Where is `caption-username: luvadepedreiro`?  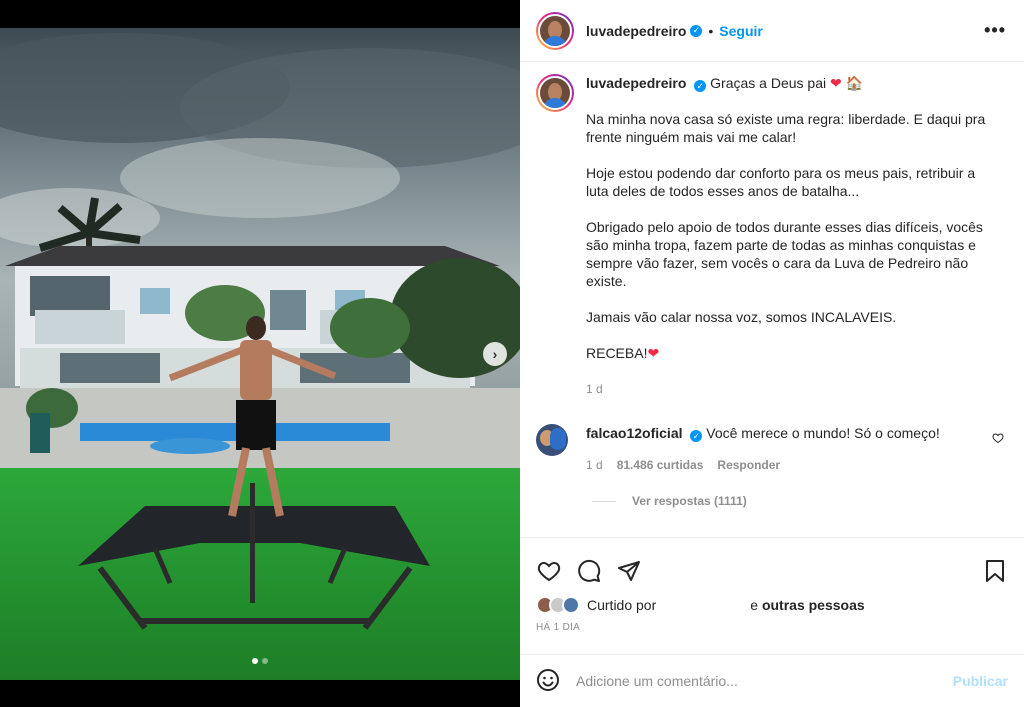 caption-username: luvadepedreiro is located at coordinates (636, 83).